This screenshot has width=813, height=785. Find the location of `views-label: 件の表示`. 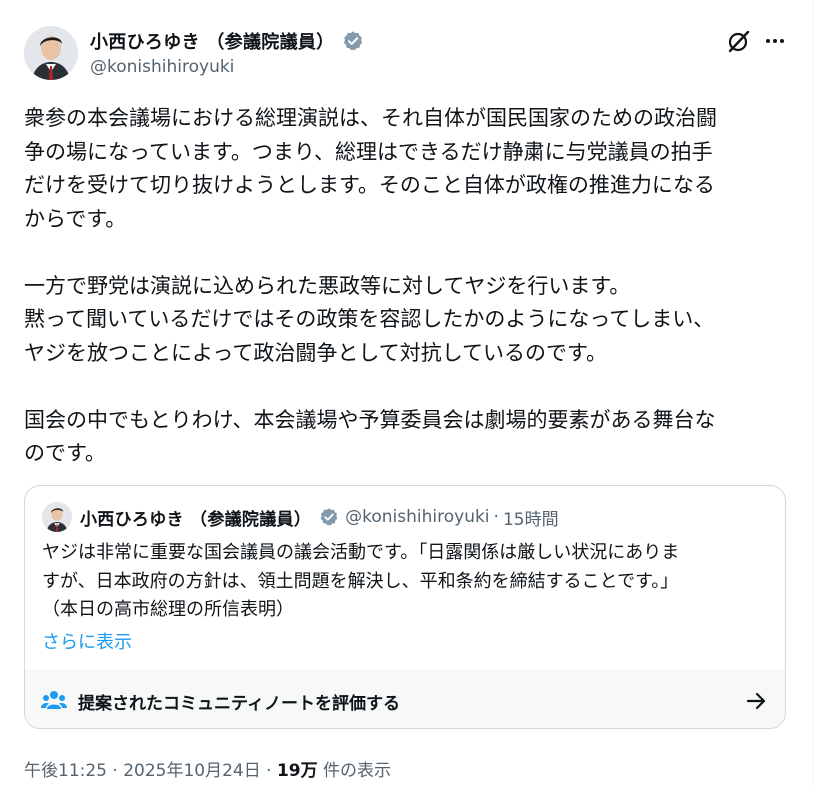

views-label: 件の表示 is located at coordinates (357, 771).